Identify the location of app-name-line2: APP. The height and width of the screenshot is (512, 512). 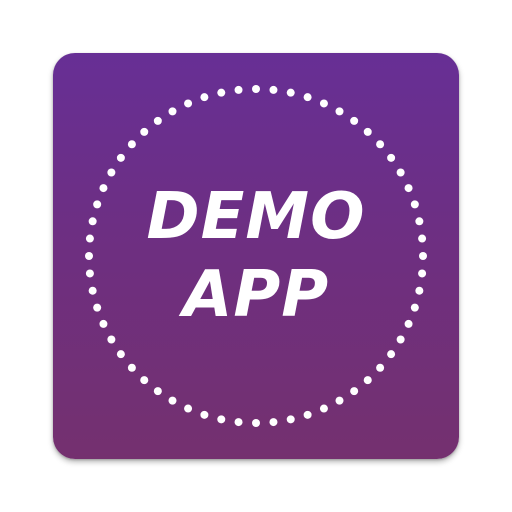
(256, 295).